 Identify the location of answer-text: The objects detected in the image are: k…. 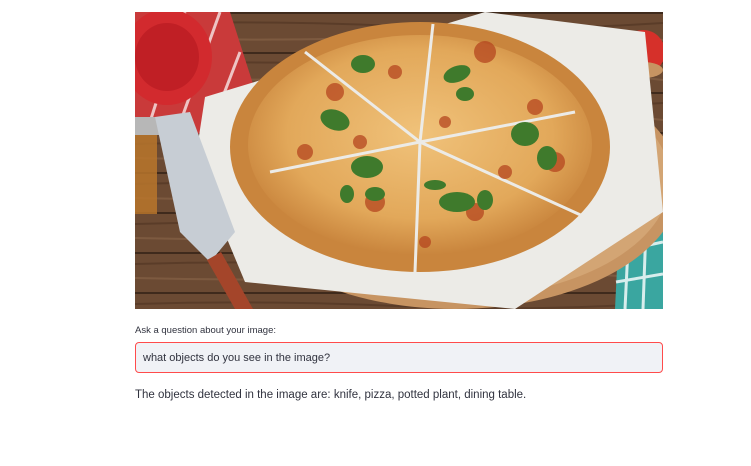
(331, 395).